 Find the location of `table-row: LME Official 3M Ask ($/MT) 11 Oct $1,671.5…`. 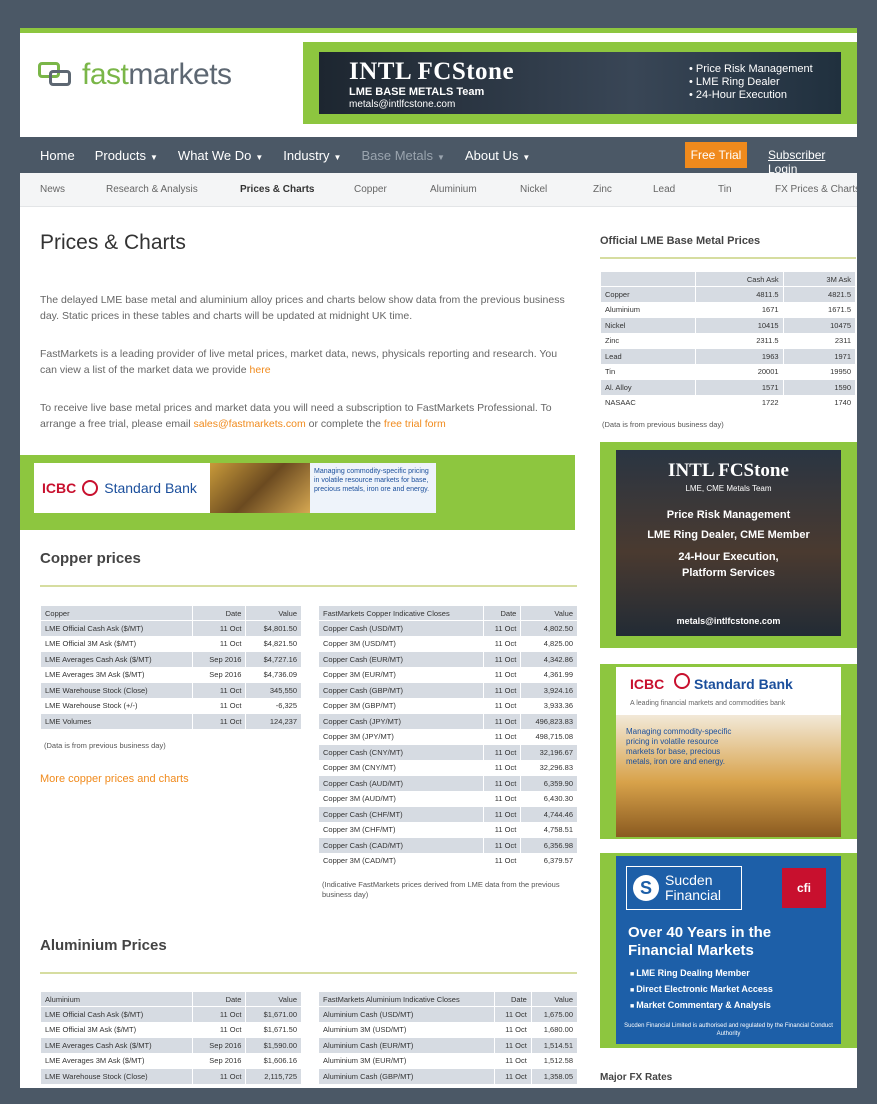

table-row: LME Official 3M Ask ($/MT) 11 Oct $1,671.5… is located at coordinates (171, 1029).